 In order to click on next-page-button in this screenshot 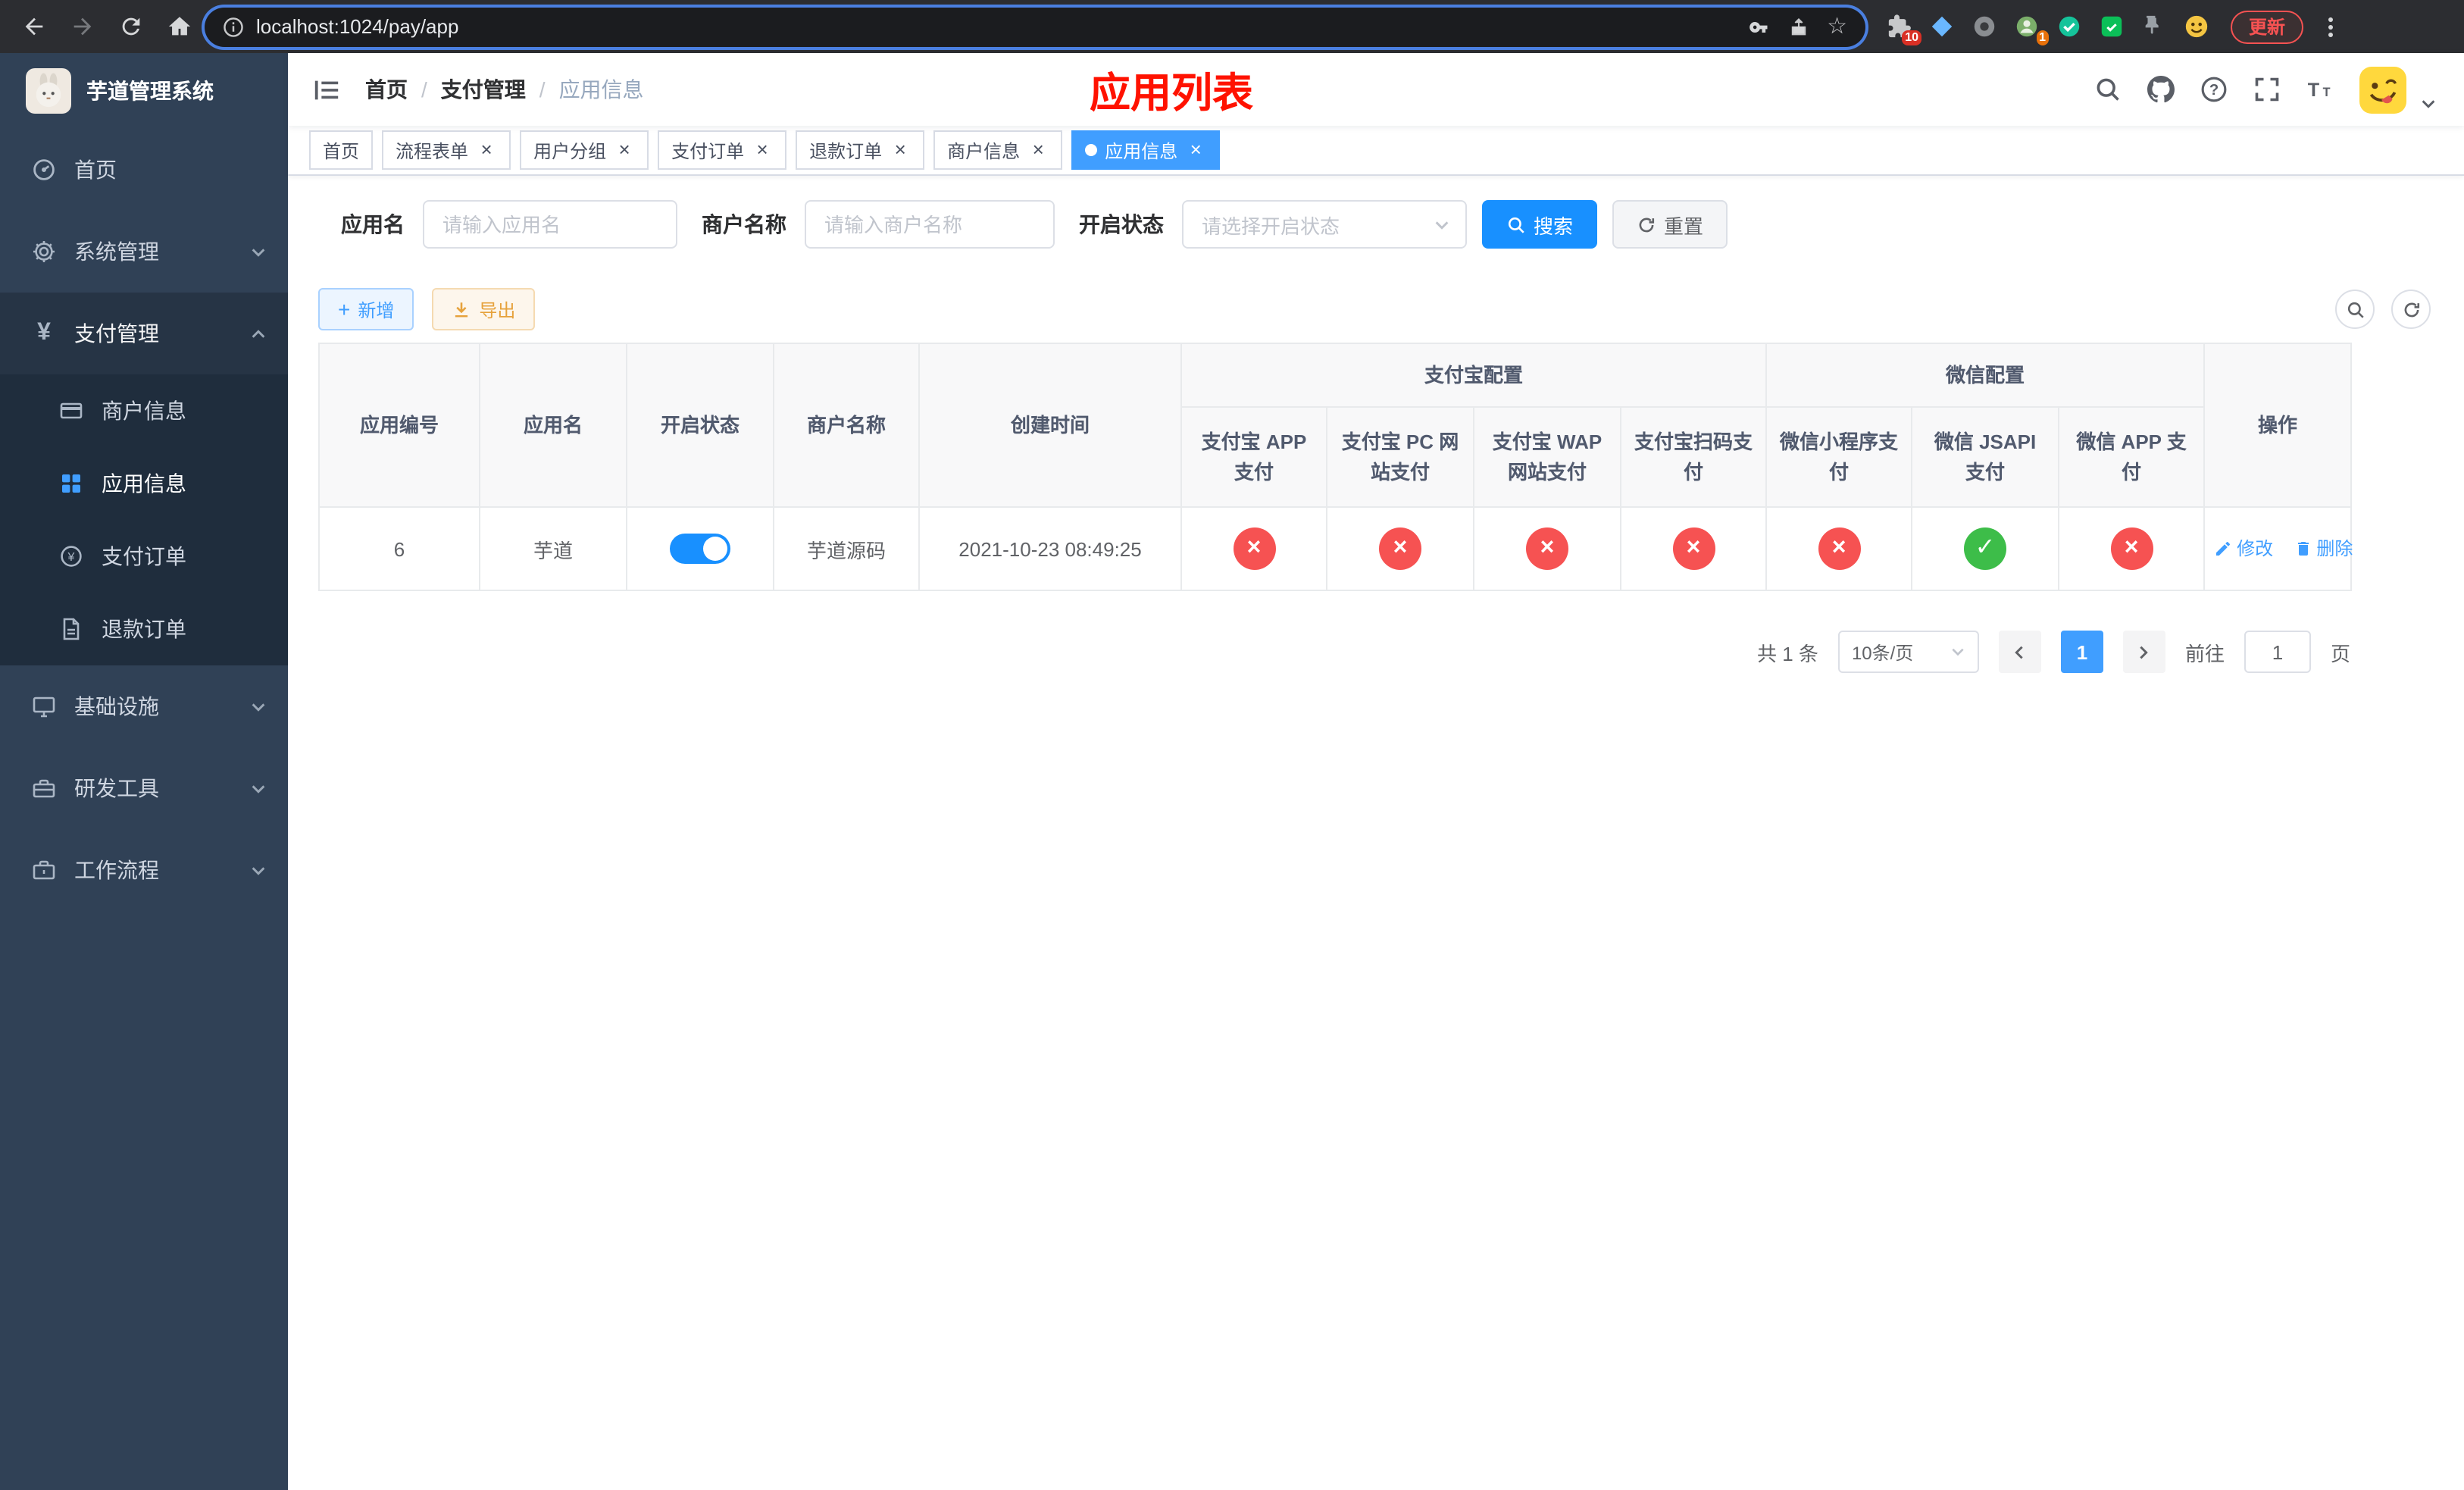, I will do `click(2143, 652)`.